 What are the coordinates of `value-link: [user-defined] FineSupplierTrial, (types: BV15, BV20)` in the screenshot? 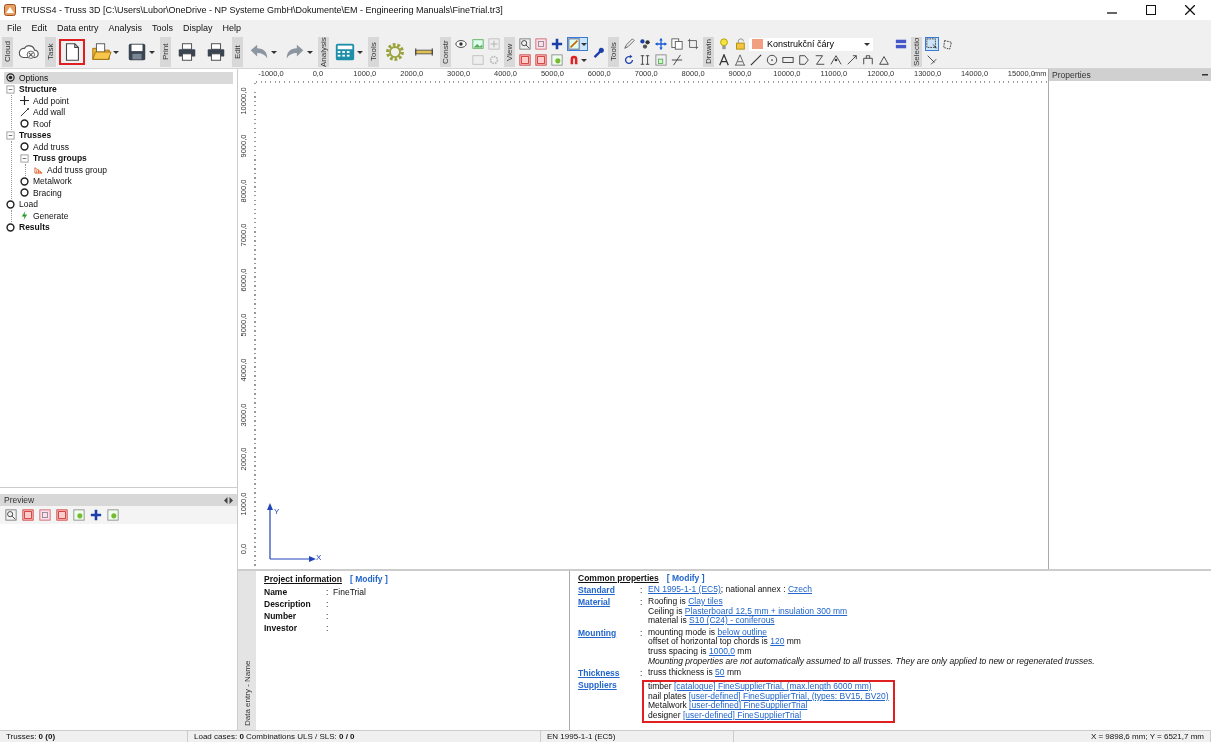 It's located at (788, 695).